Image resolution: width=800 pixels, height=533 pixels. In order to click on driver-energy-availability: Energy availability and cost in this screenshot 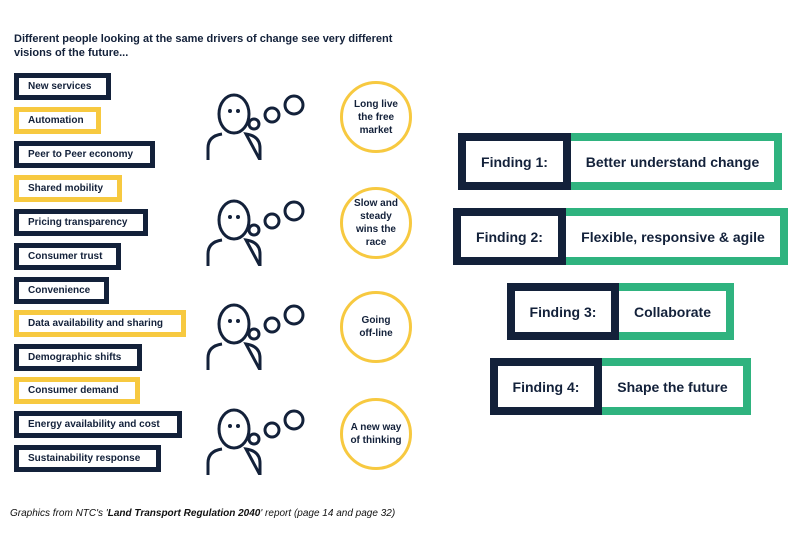, I will do `click(98, 424)`.